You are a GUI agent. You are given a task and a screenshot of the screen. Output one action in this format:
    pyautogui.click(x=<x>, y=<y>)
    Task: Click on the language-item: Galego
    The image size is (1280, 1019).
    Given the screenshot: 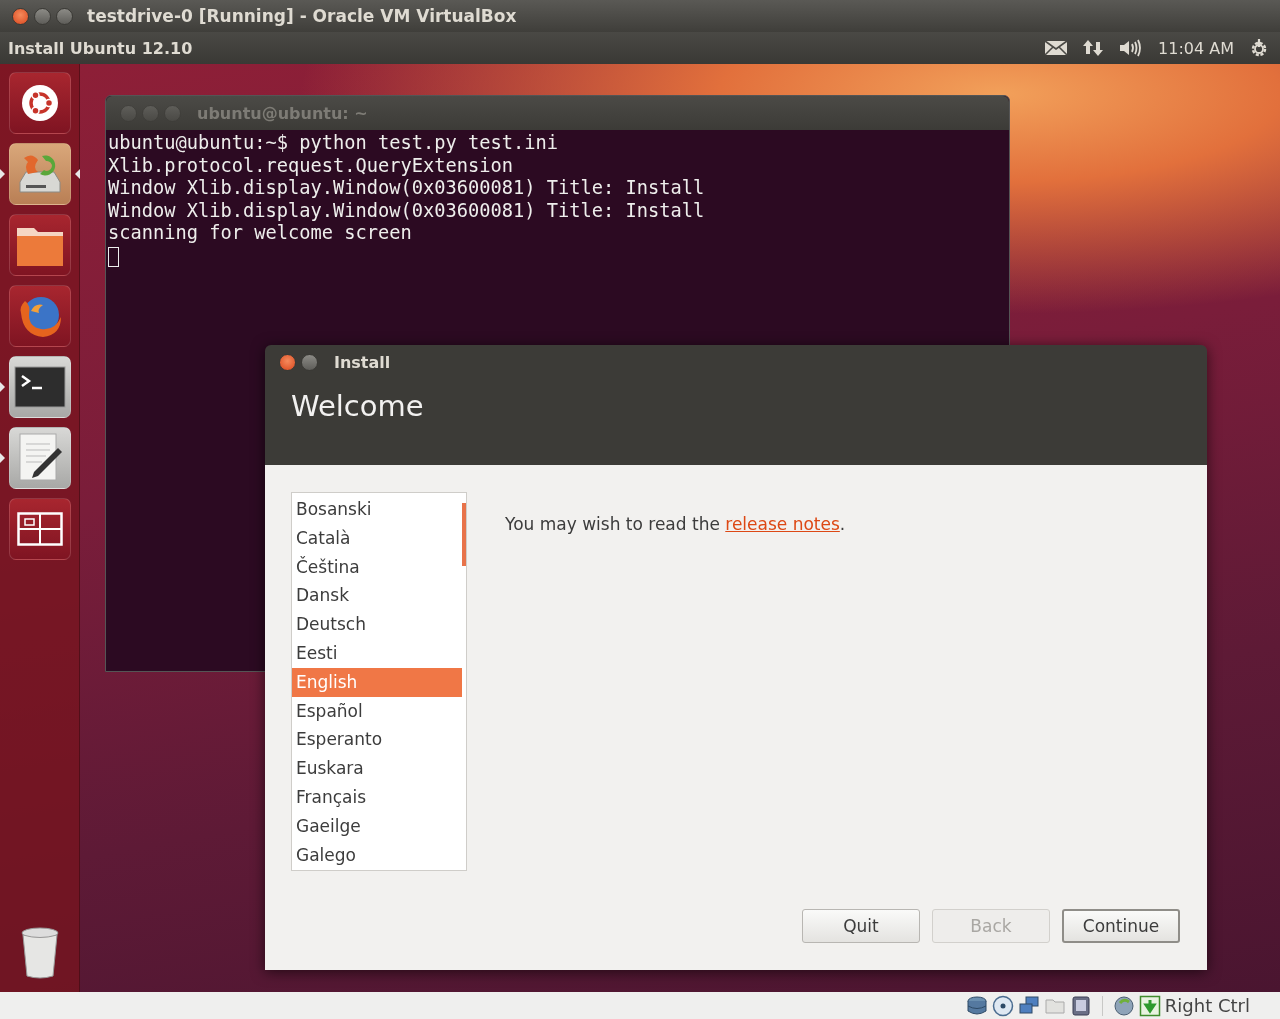 What is the action you would take?
    pyautogui.click(x=377, y=855)
    